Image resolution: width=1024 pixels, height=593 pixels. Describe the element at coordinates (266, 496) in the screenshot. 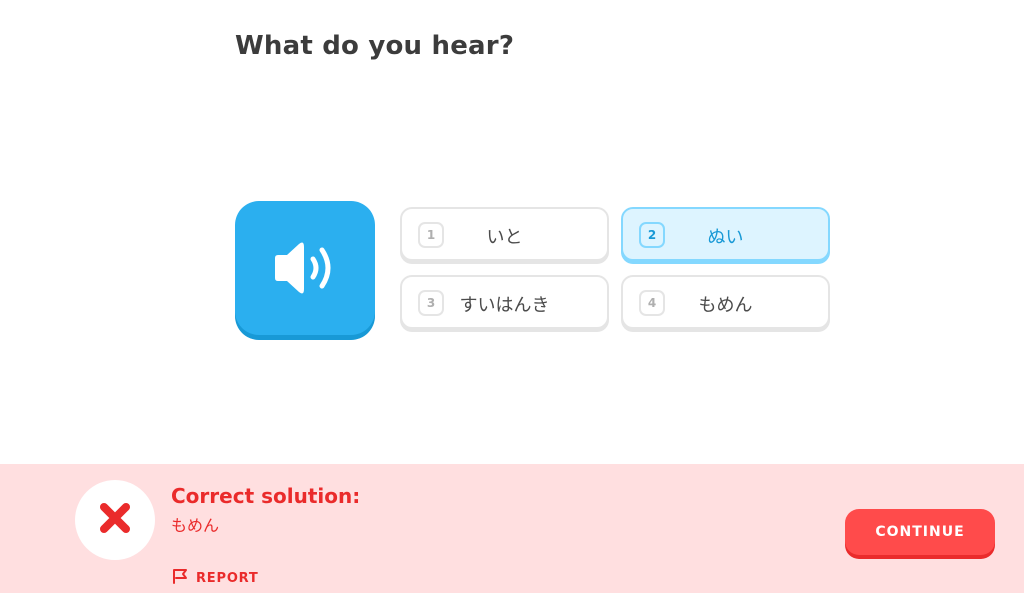

I see `feedback-title: Correct solution:` at that location.